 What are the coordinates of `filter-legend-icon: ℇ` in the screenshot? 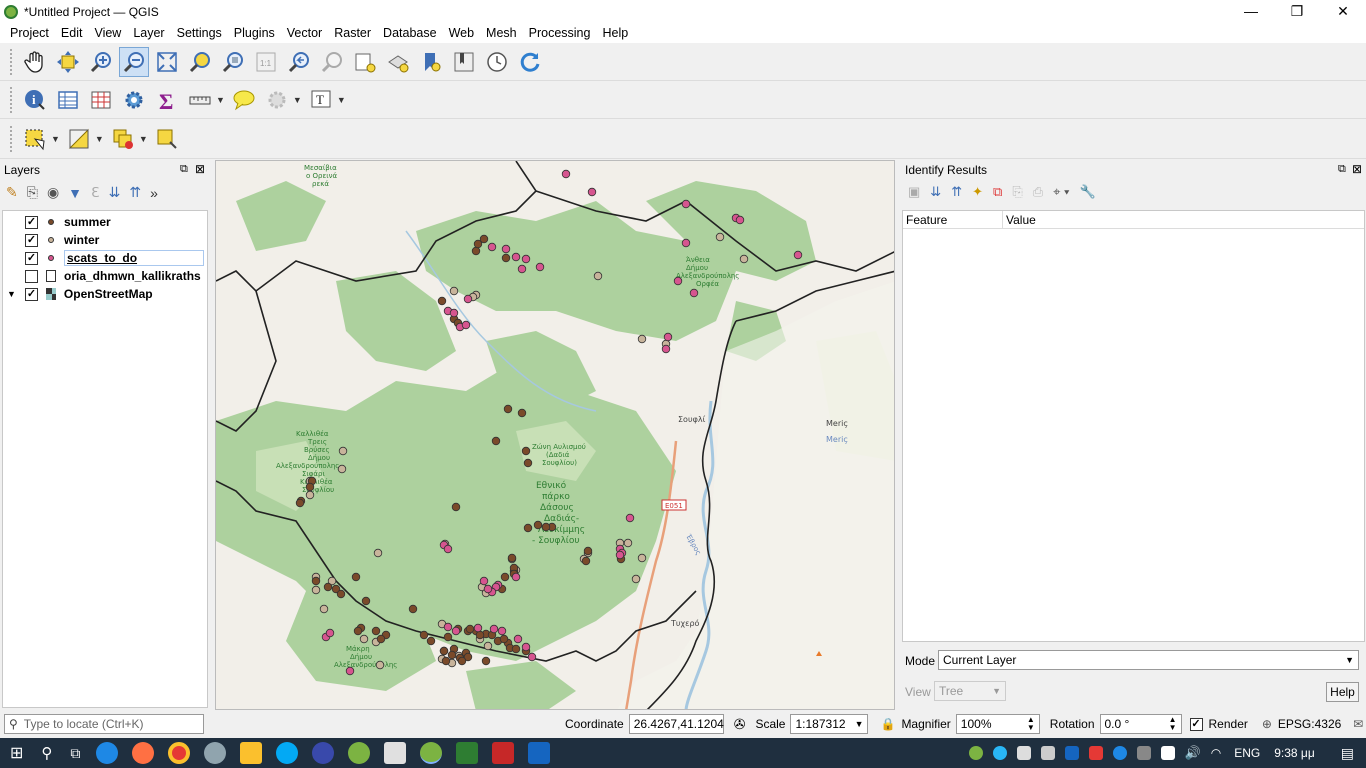 It's located at (95, 192).